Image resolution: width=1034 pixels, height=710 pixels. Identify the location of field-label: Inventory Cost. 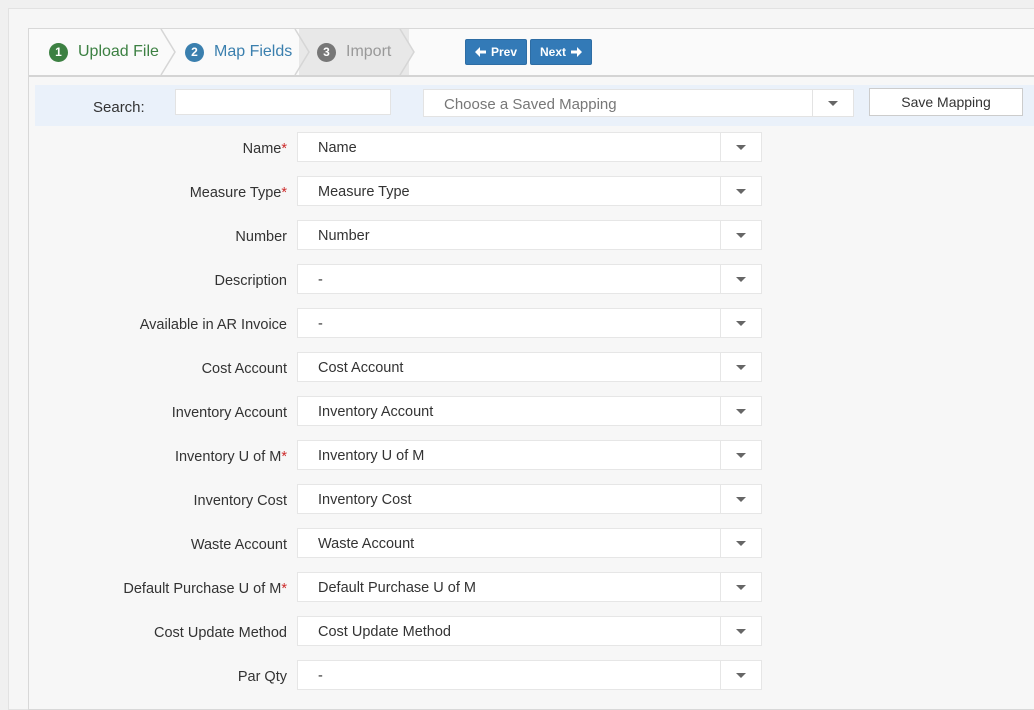
(240, 501).